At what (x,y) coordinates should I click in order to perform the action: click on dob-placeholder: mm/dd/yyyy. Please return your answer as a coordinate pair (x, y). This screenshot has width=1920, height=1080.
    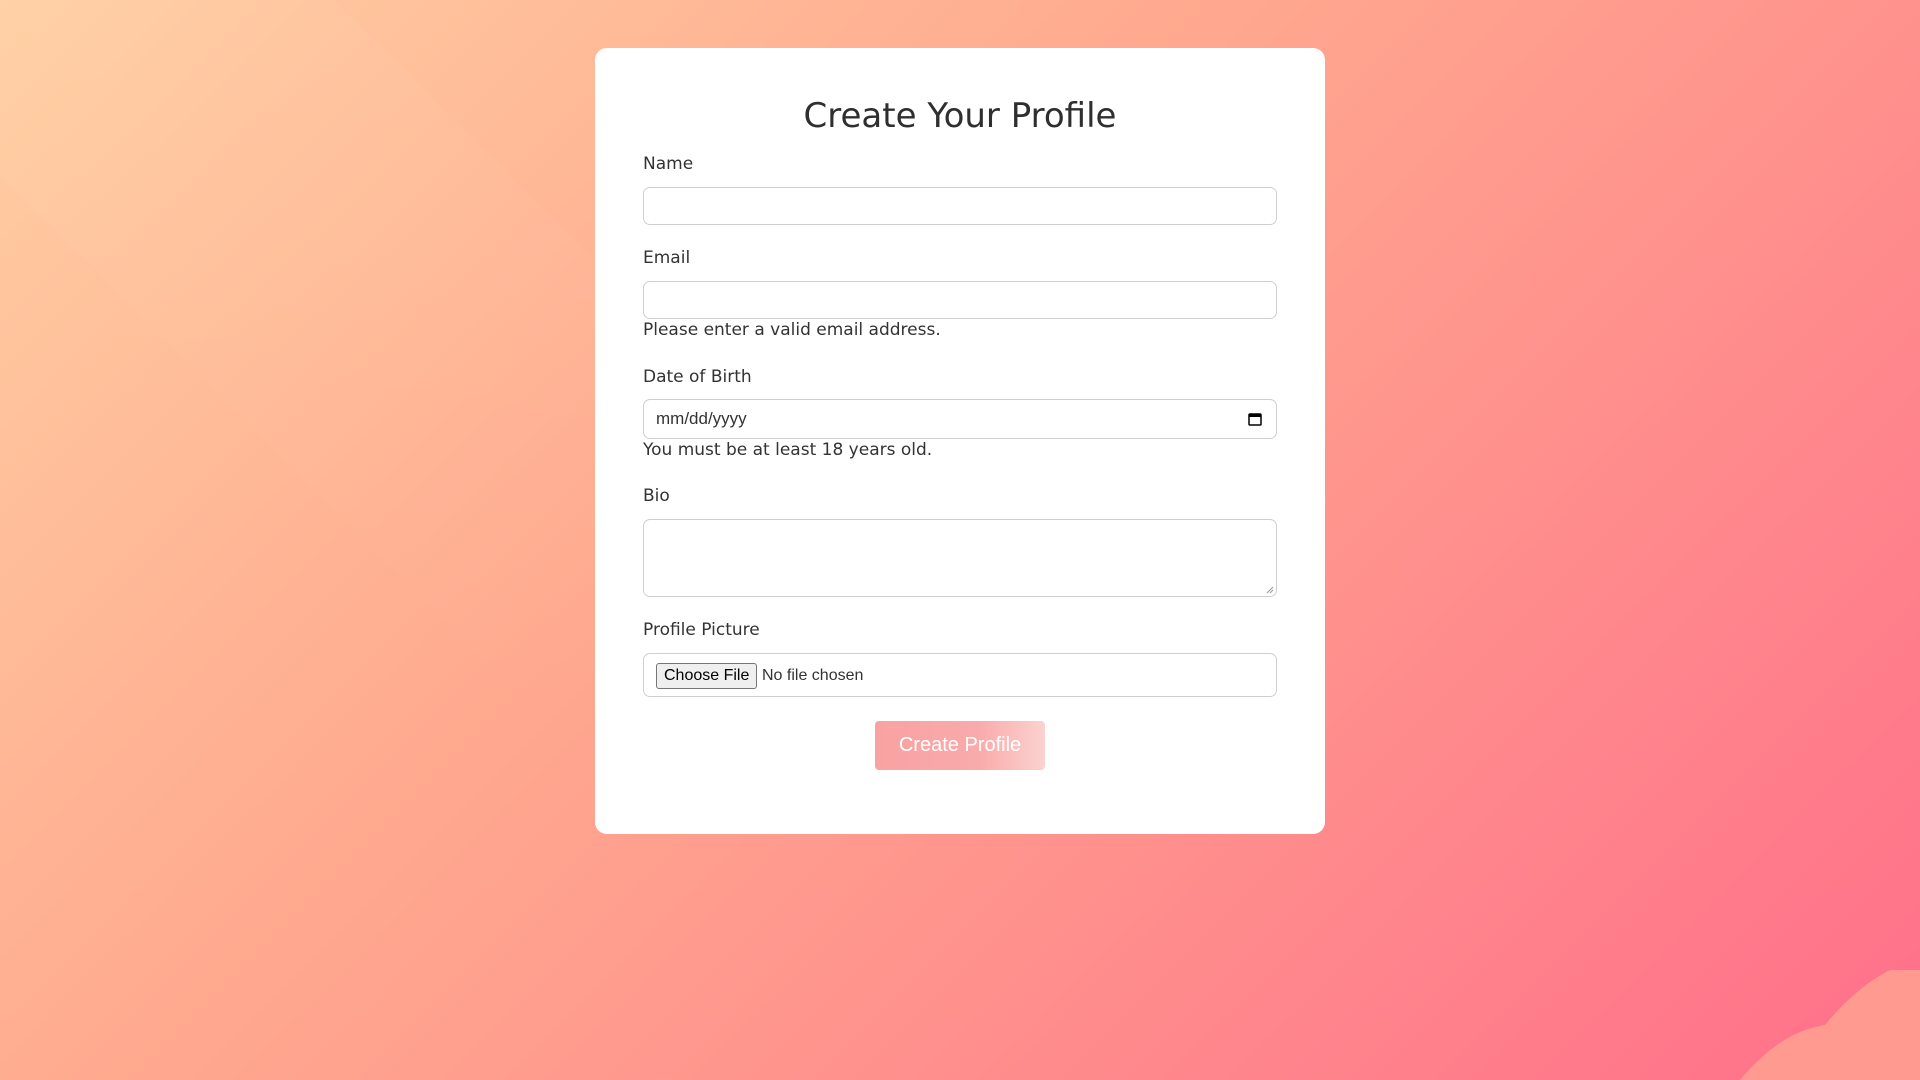
    Looking at the image, I should click on (701, 418).